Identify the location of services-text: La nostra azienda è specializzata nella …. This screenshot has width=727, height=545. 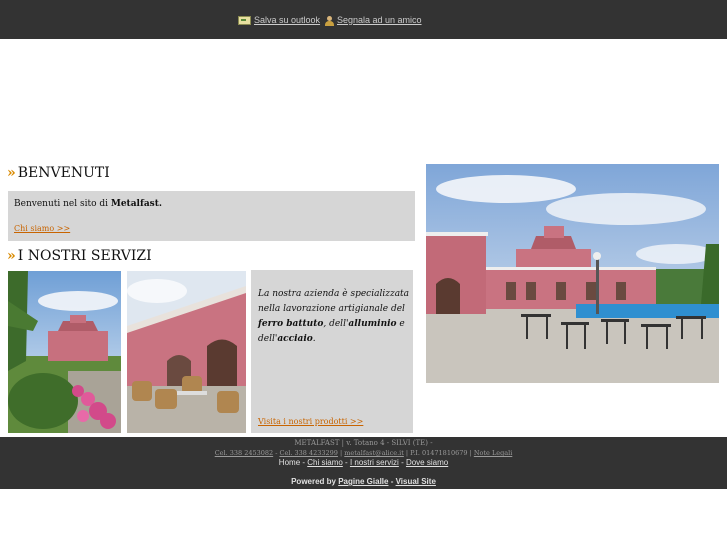
(334, 317).